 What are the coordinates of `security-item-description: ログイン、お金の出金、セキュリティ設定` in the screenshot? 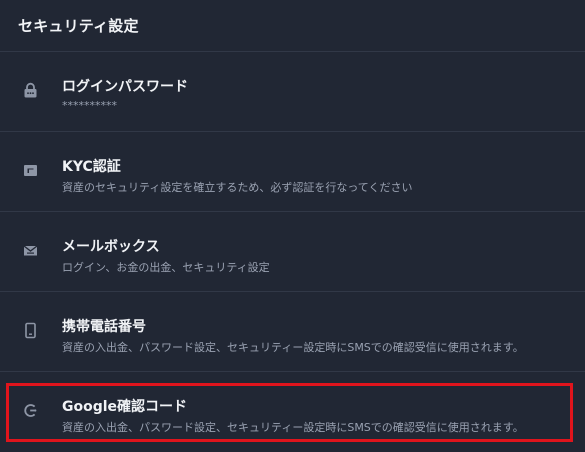 It's located at (166, 267).